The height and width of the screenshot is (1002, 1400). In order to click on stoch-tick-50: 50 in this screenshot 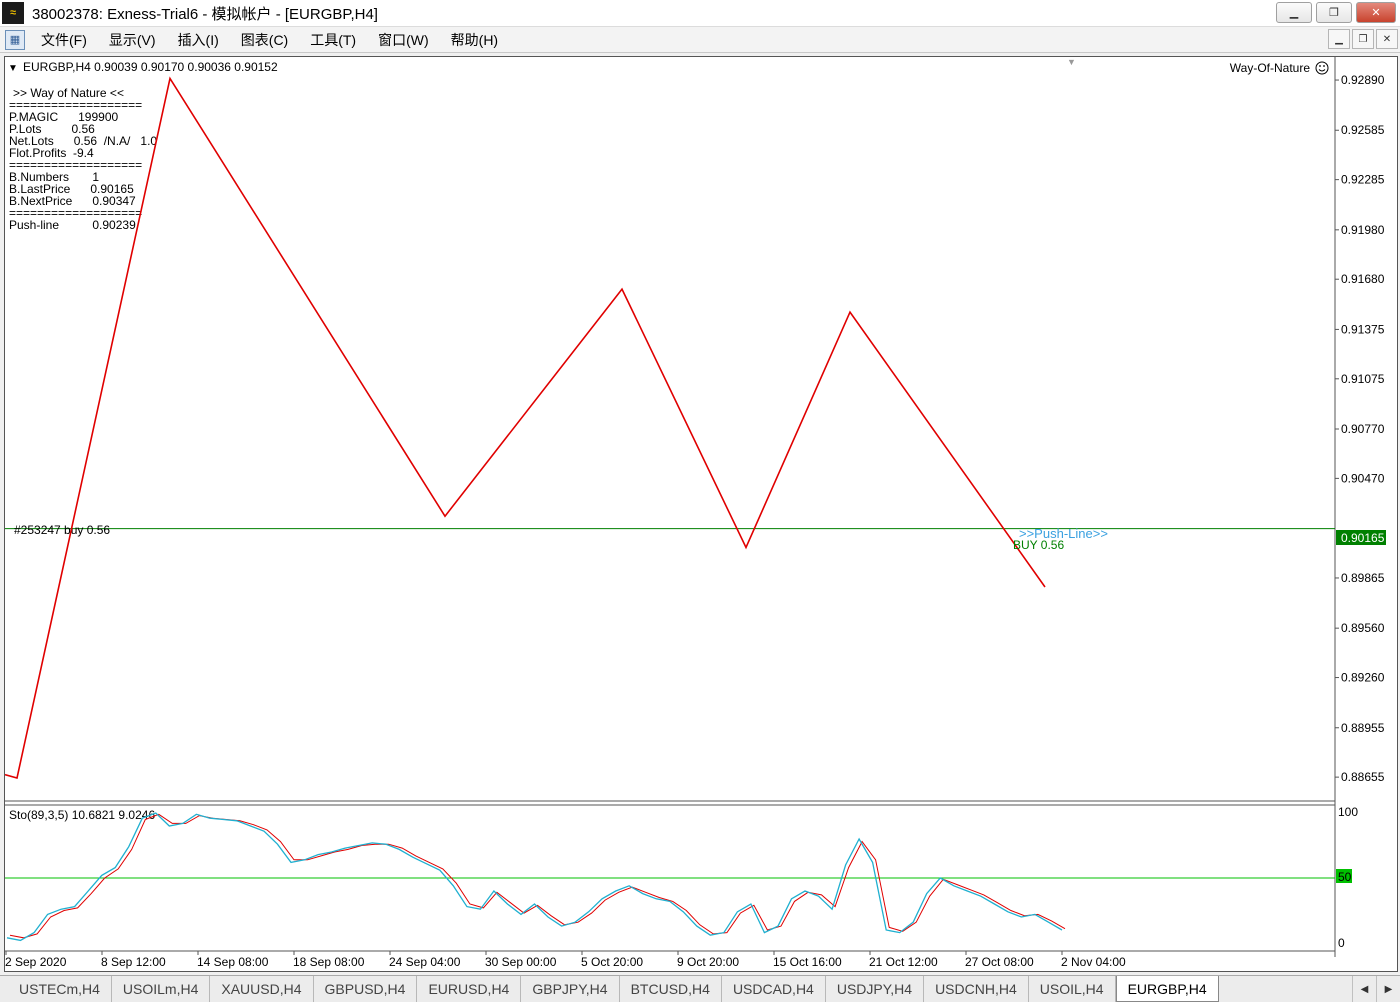, I will do `click(1345, 877)`.